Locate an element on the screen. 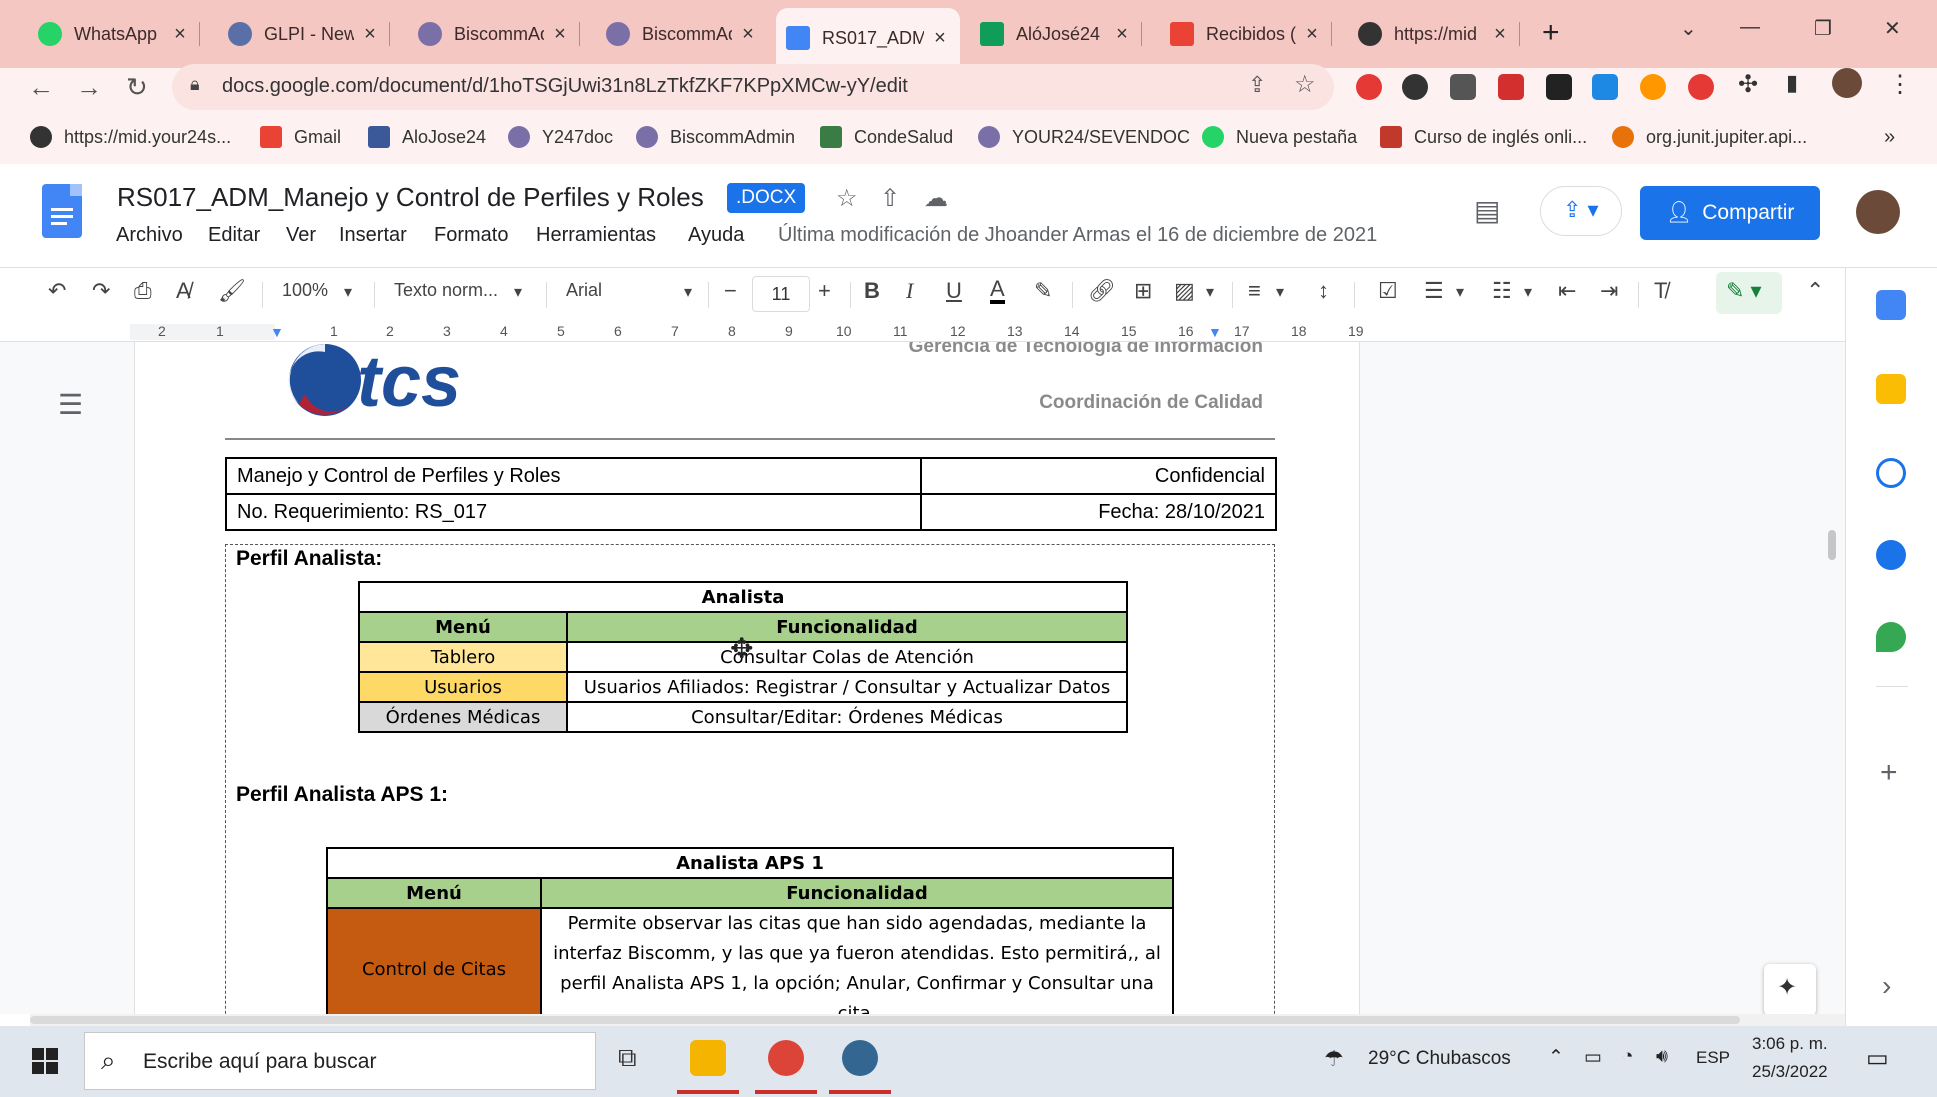  chrome-menu-icon: ⋮ is located at coordinates (1900, 84).